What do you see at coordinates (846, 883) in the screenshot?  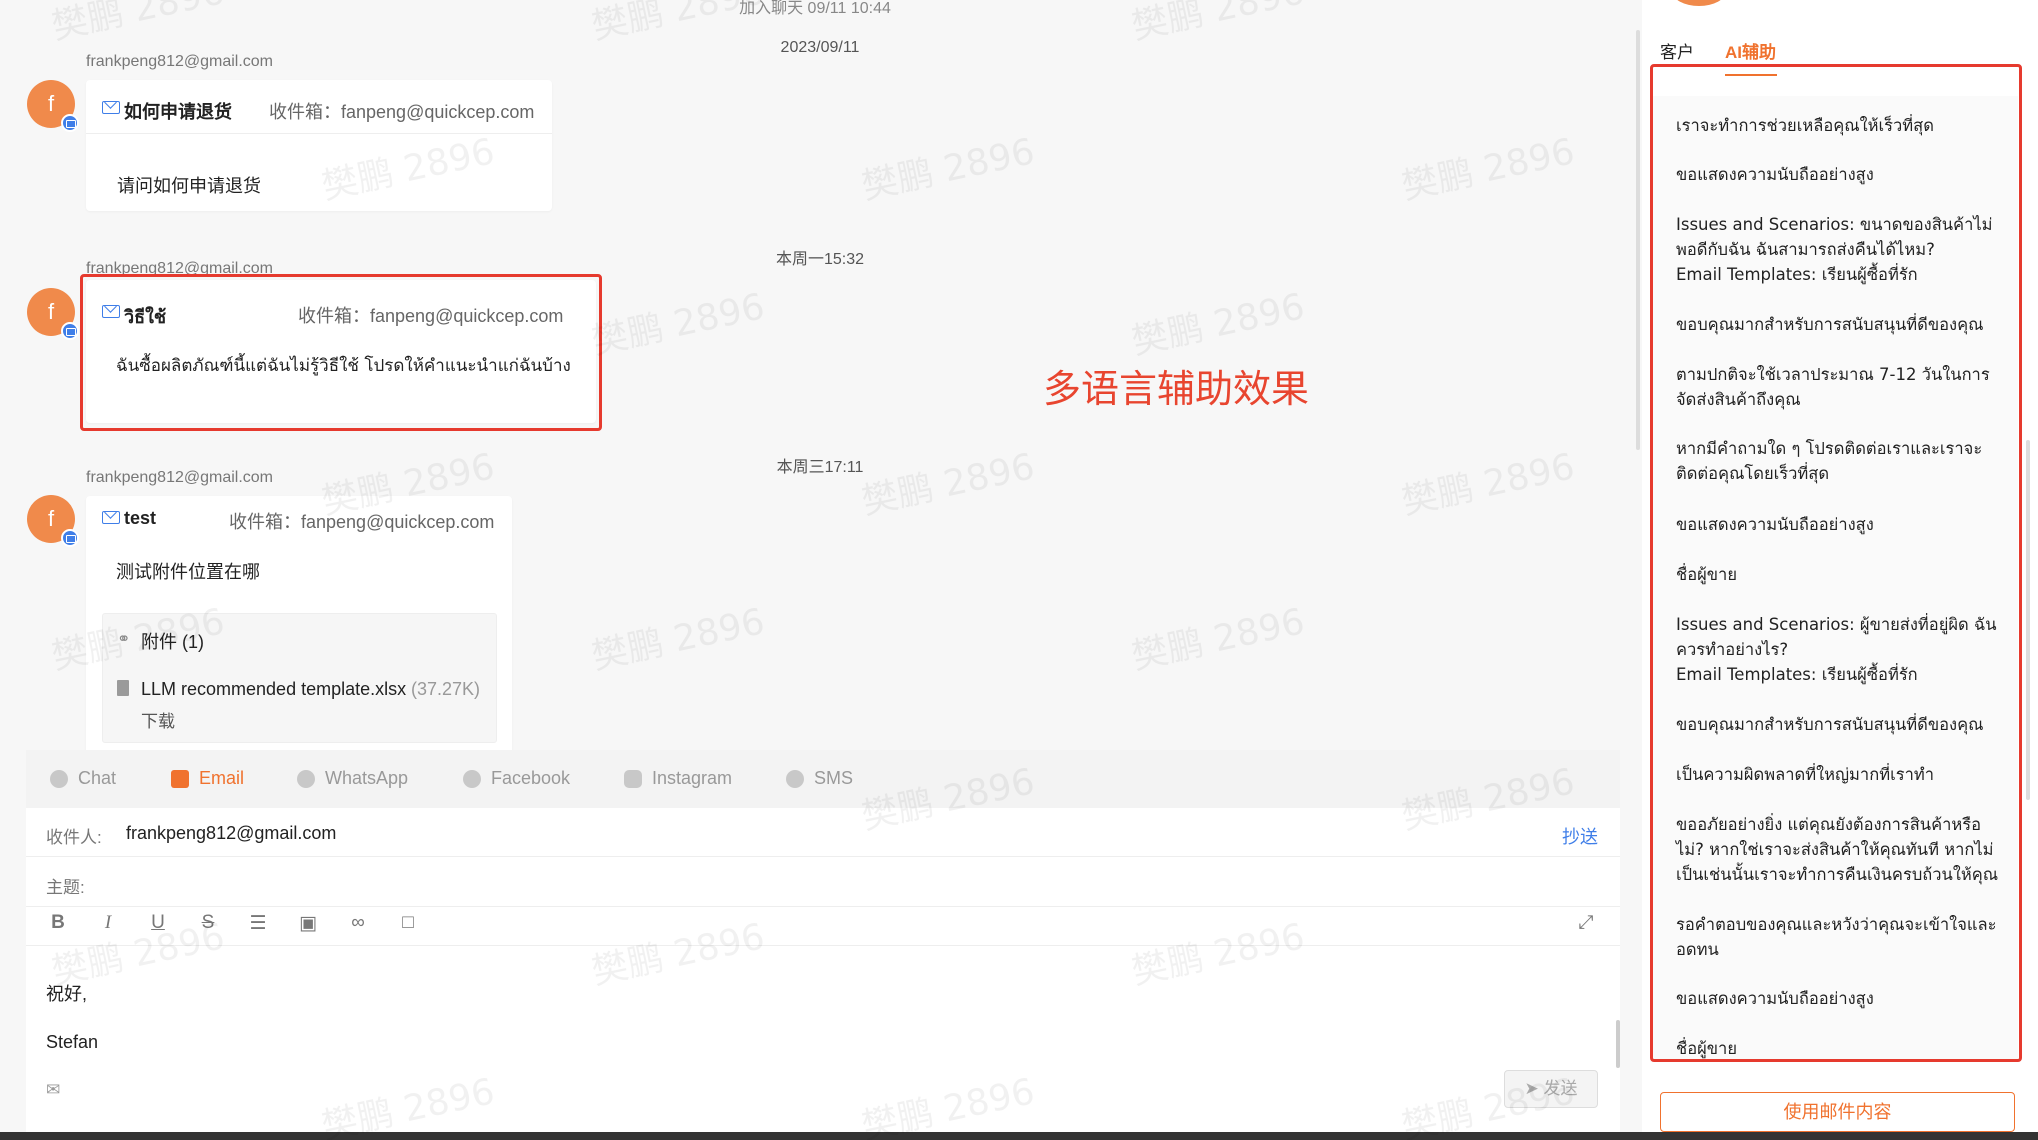 I see `subject-input` at bounding box center [846, 883].